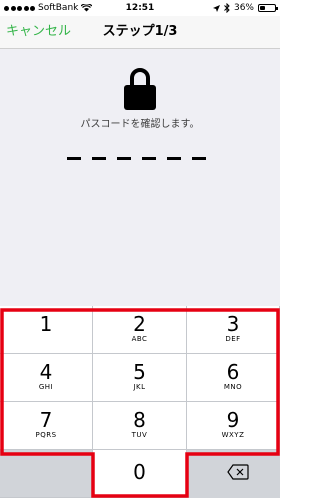 The height and width of the screenshot is (498, 320). I want to click on key-7: 7 PQRS, so click(46, 426).